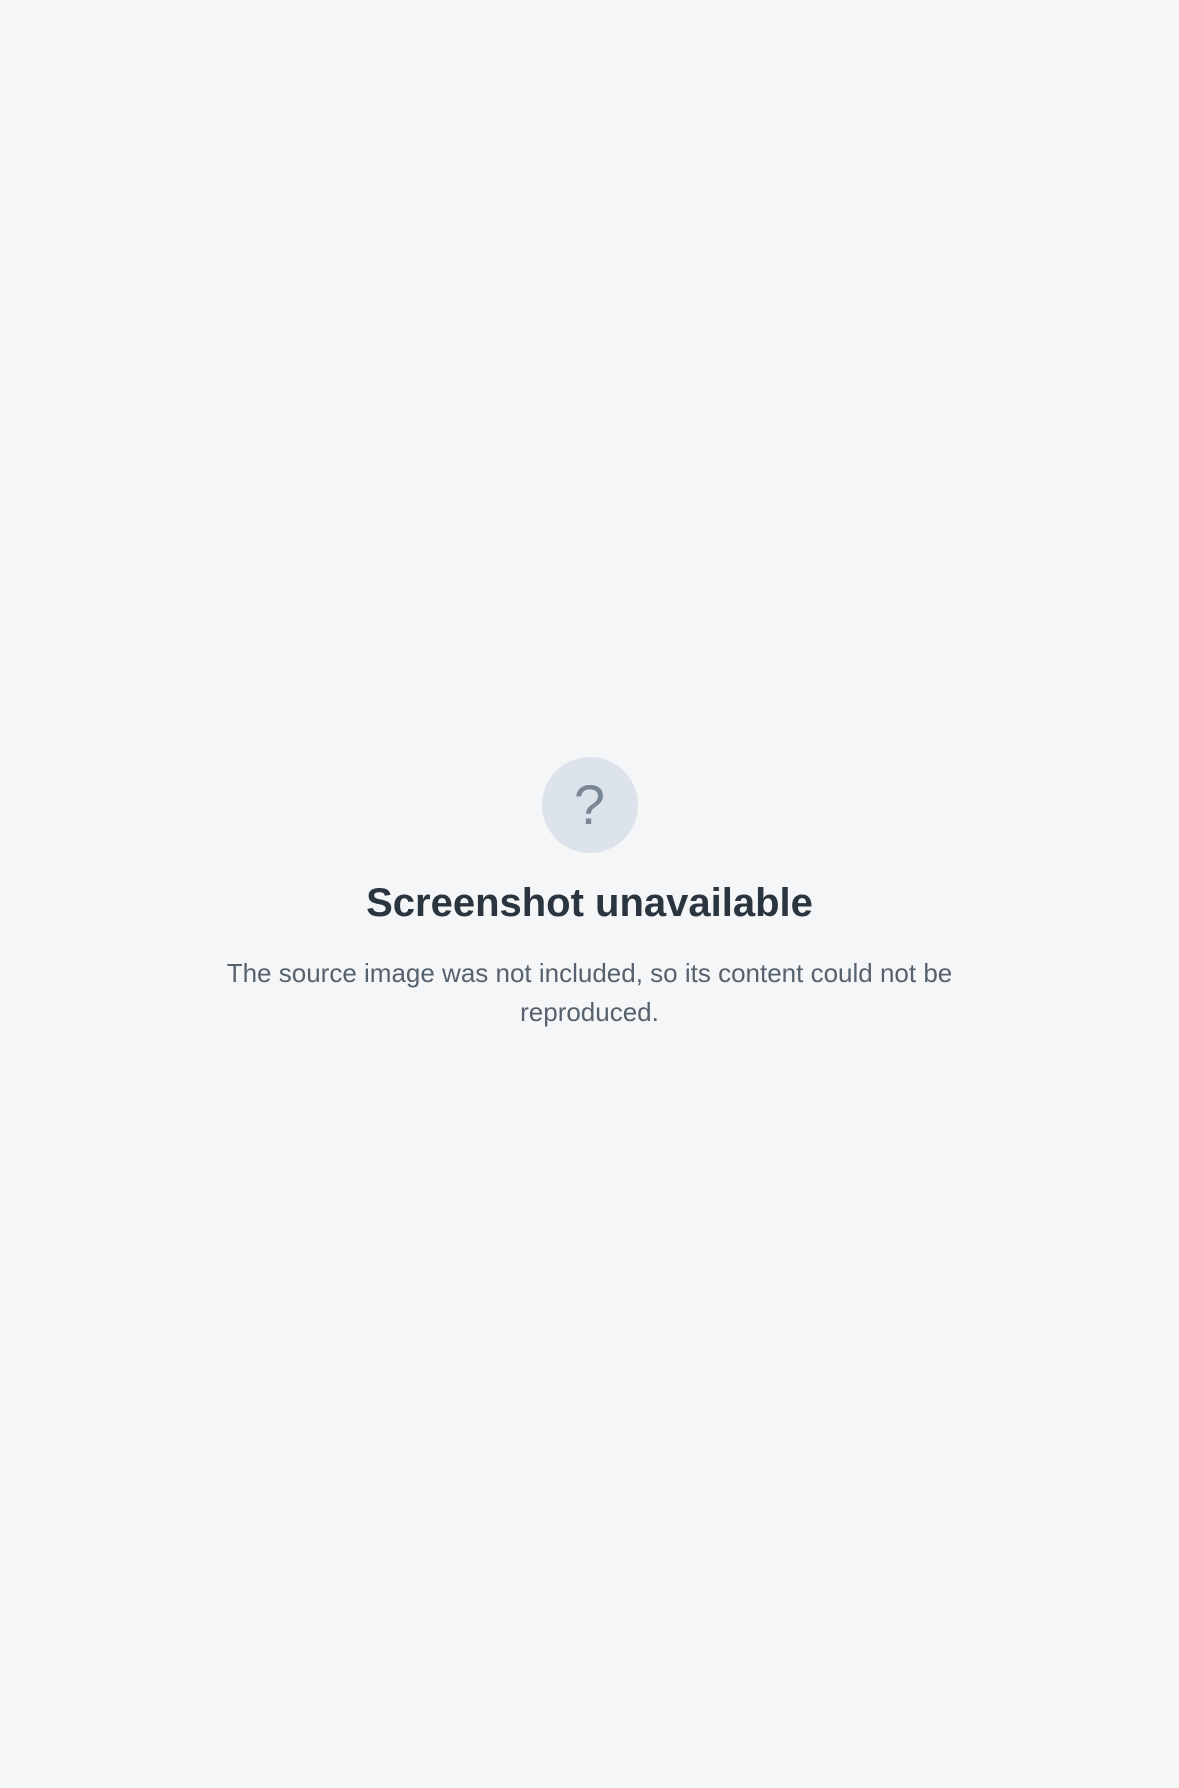 This screenshot has width=1179, height=1788. Describe the element at coordinates (589, 902) in the screenshot. I see `notice-title: Screenshot unavailable` at that location.